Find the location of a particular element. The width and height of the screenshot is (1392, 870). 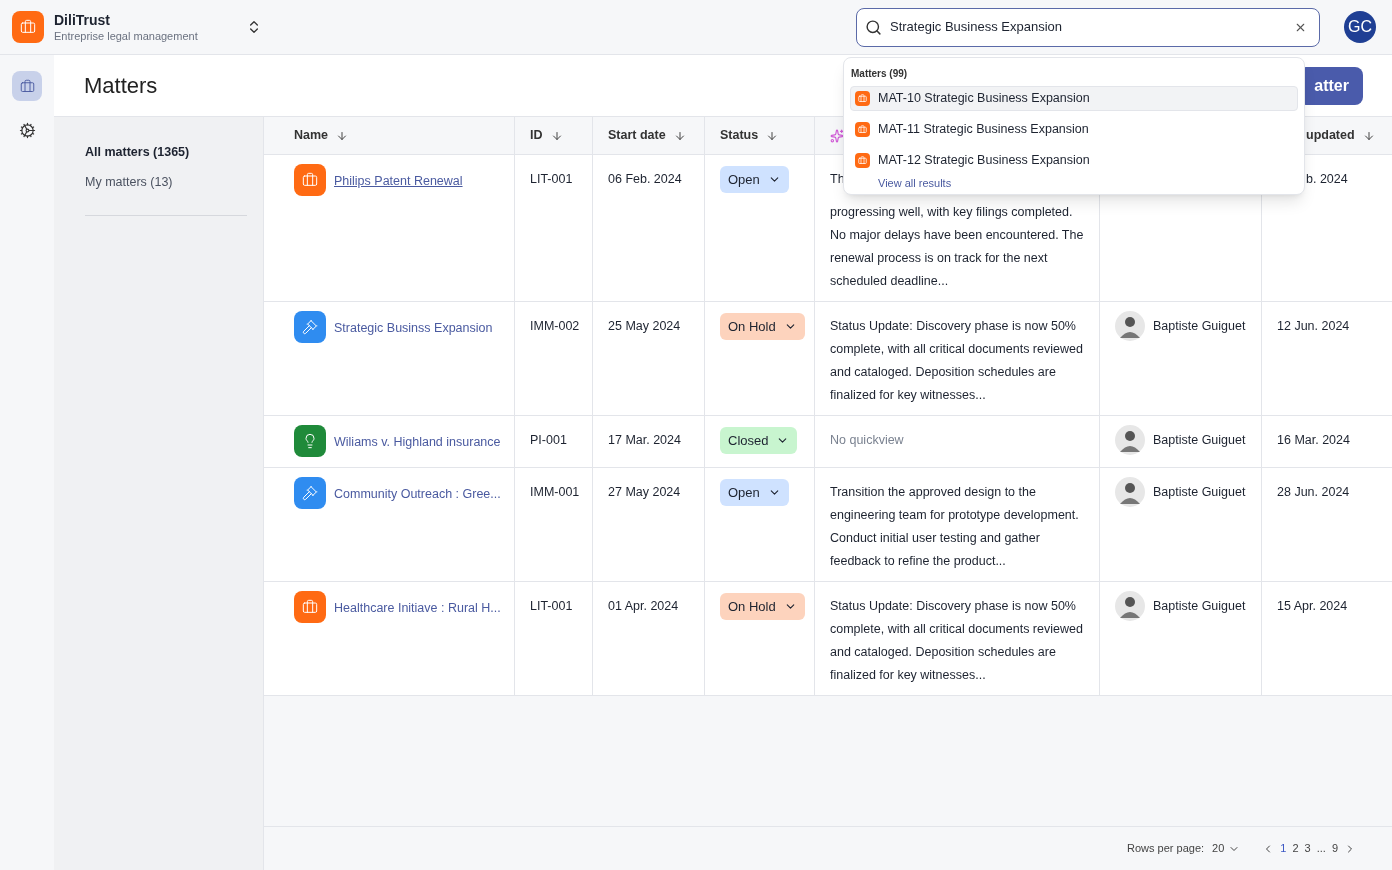

column-header: Status is located at coordinates (739, 135).